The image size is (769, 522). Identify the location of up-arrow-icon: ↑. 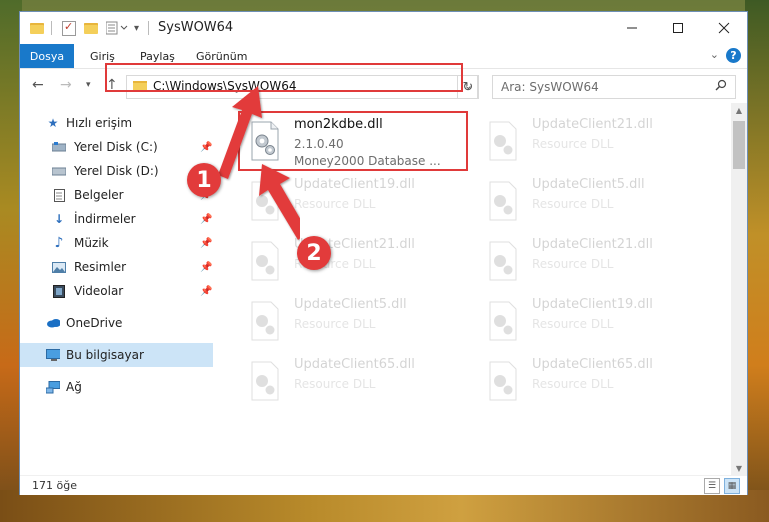
(112, 85).